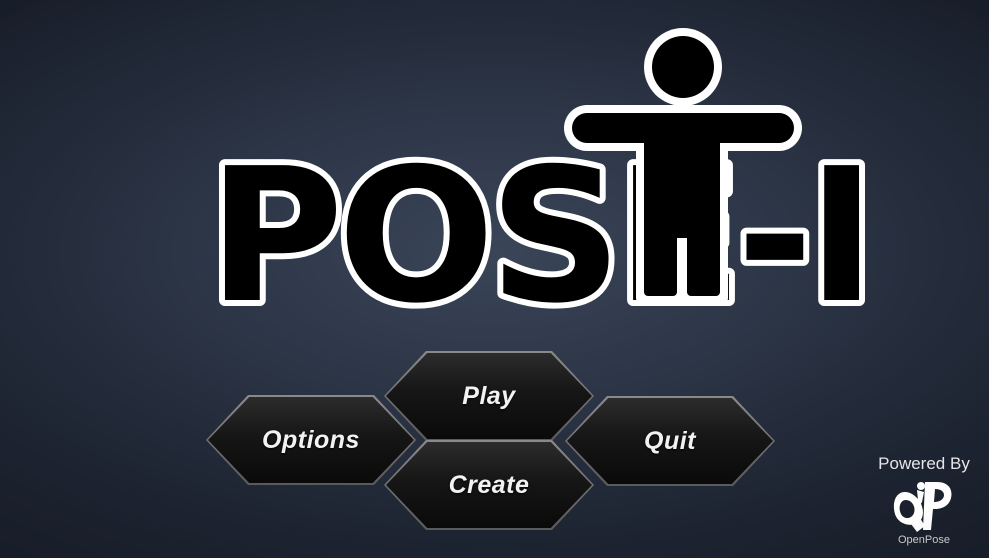 The height and width of the screenshot is (558, 989). What do you see at coordinates (924, 540) in the screenshot?
I see `openpose-logo-text: OpenPose` at bounding box center [924, 540].